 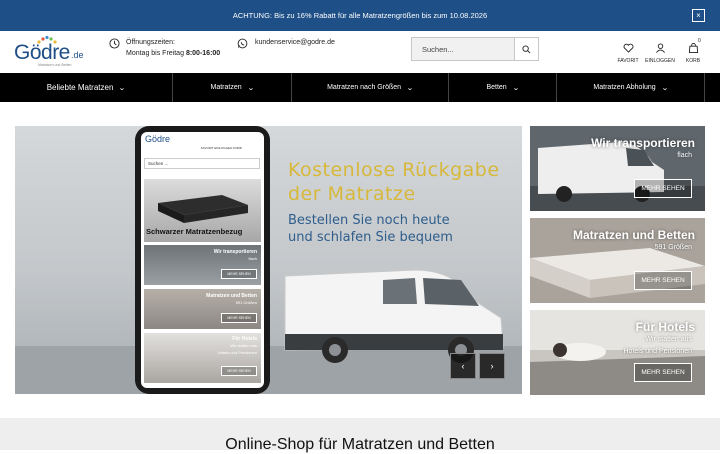 I want to click on promo-transport-button: MEHR SEHEN, so click(x=663, y=188).